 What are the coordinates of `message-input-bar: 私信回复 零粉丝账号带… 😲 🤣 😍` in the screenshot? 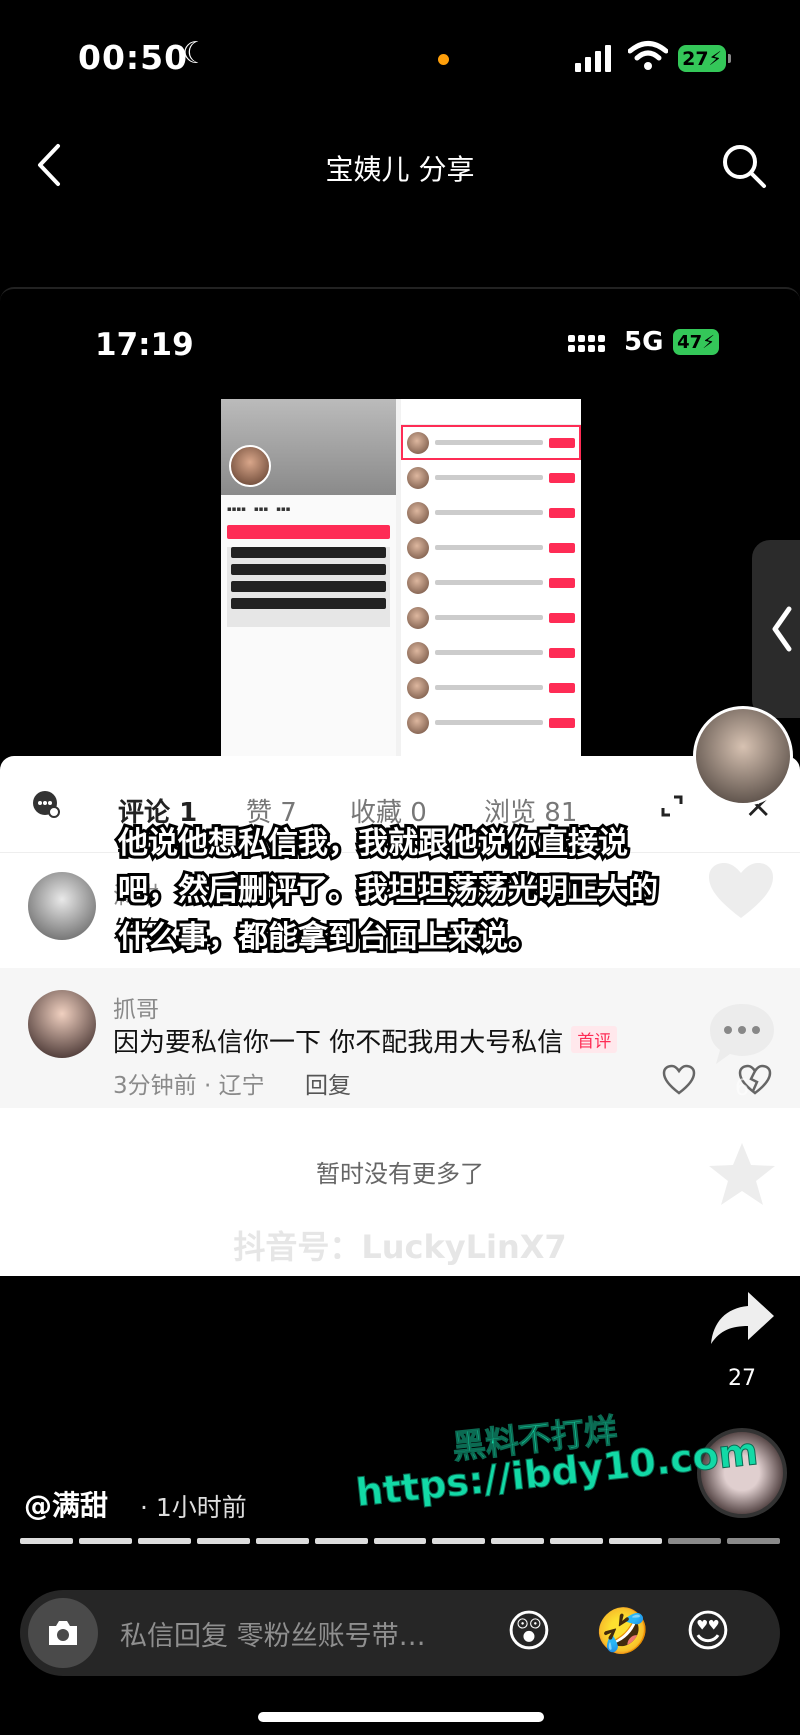 It's located at (400, 1633).